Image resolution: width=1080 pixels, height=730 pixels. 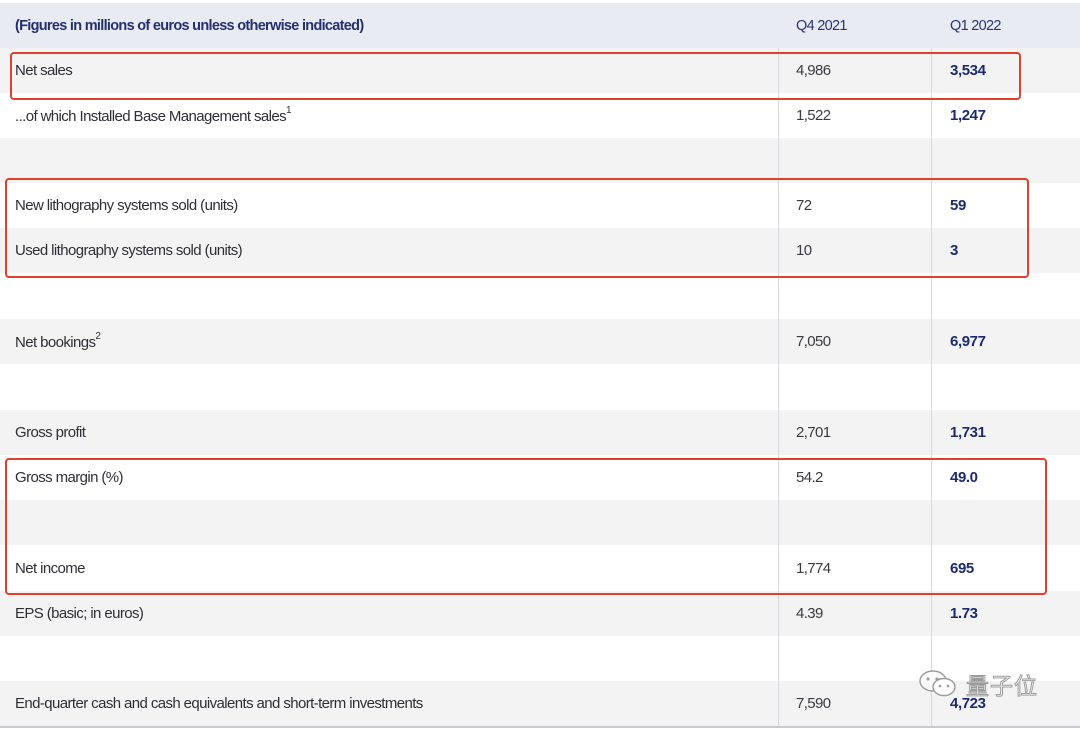 I want to click on row-label: New lithography systems sold (units), so click(x=126, y=205).